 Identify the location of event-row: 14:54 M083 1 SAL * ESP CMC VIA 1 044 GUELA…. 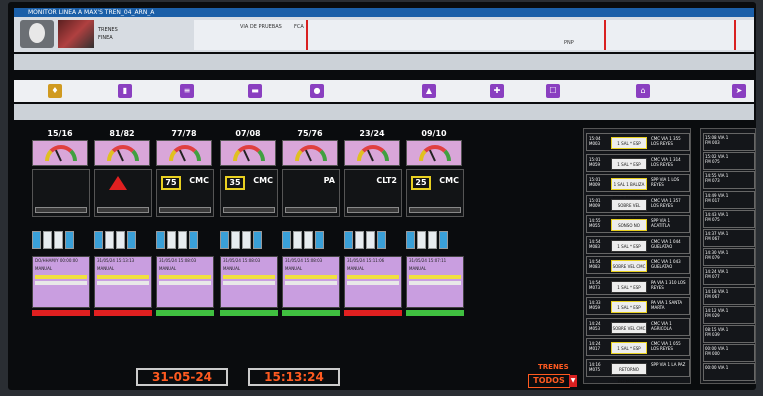
(638, 244).